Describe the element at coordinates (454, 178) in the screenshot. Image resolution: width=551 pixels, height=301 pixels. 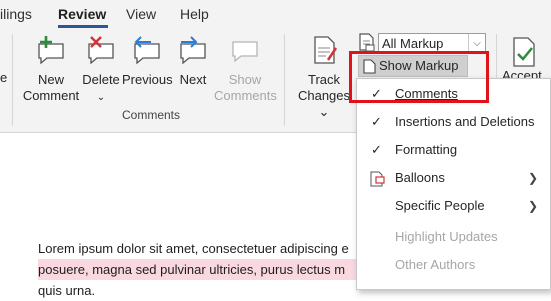
I see `menu-item-balloons: Balloons ❯` at that location.